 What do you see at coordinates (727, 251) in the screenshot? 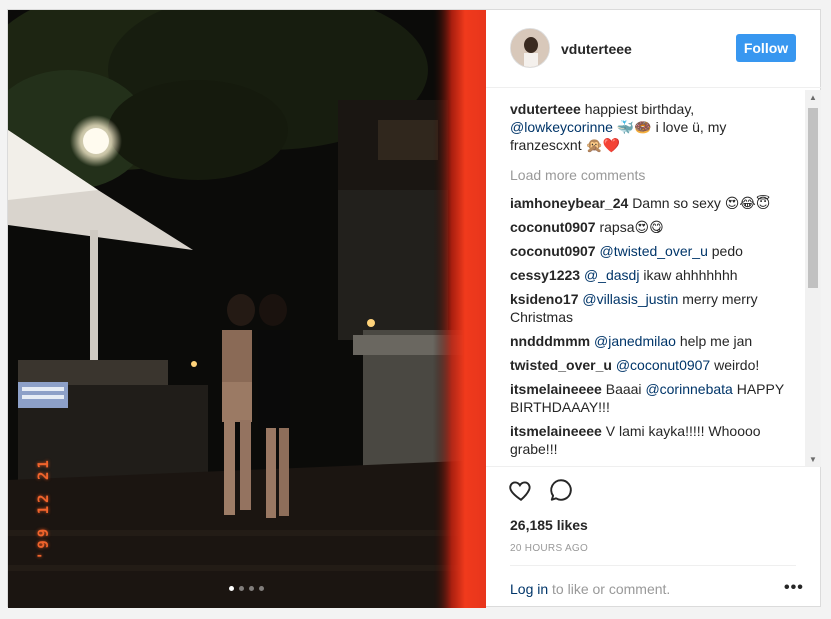
I see `comment-text: pedo` at bounding box center [727, 251].